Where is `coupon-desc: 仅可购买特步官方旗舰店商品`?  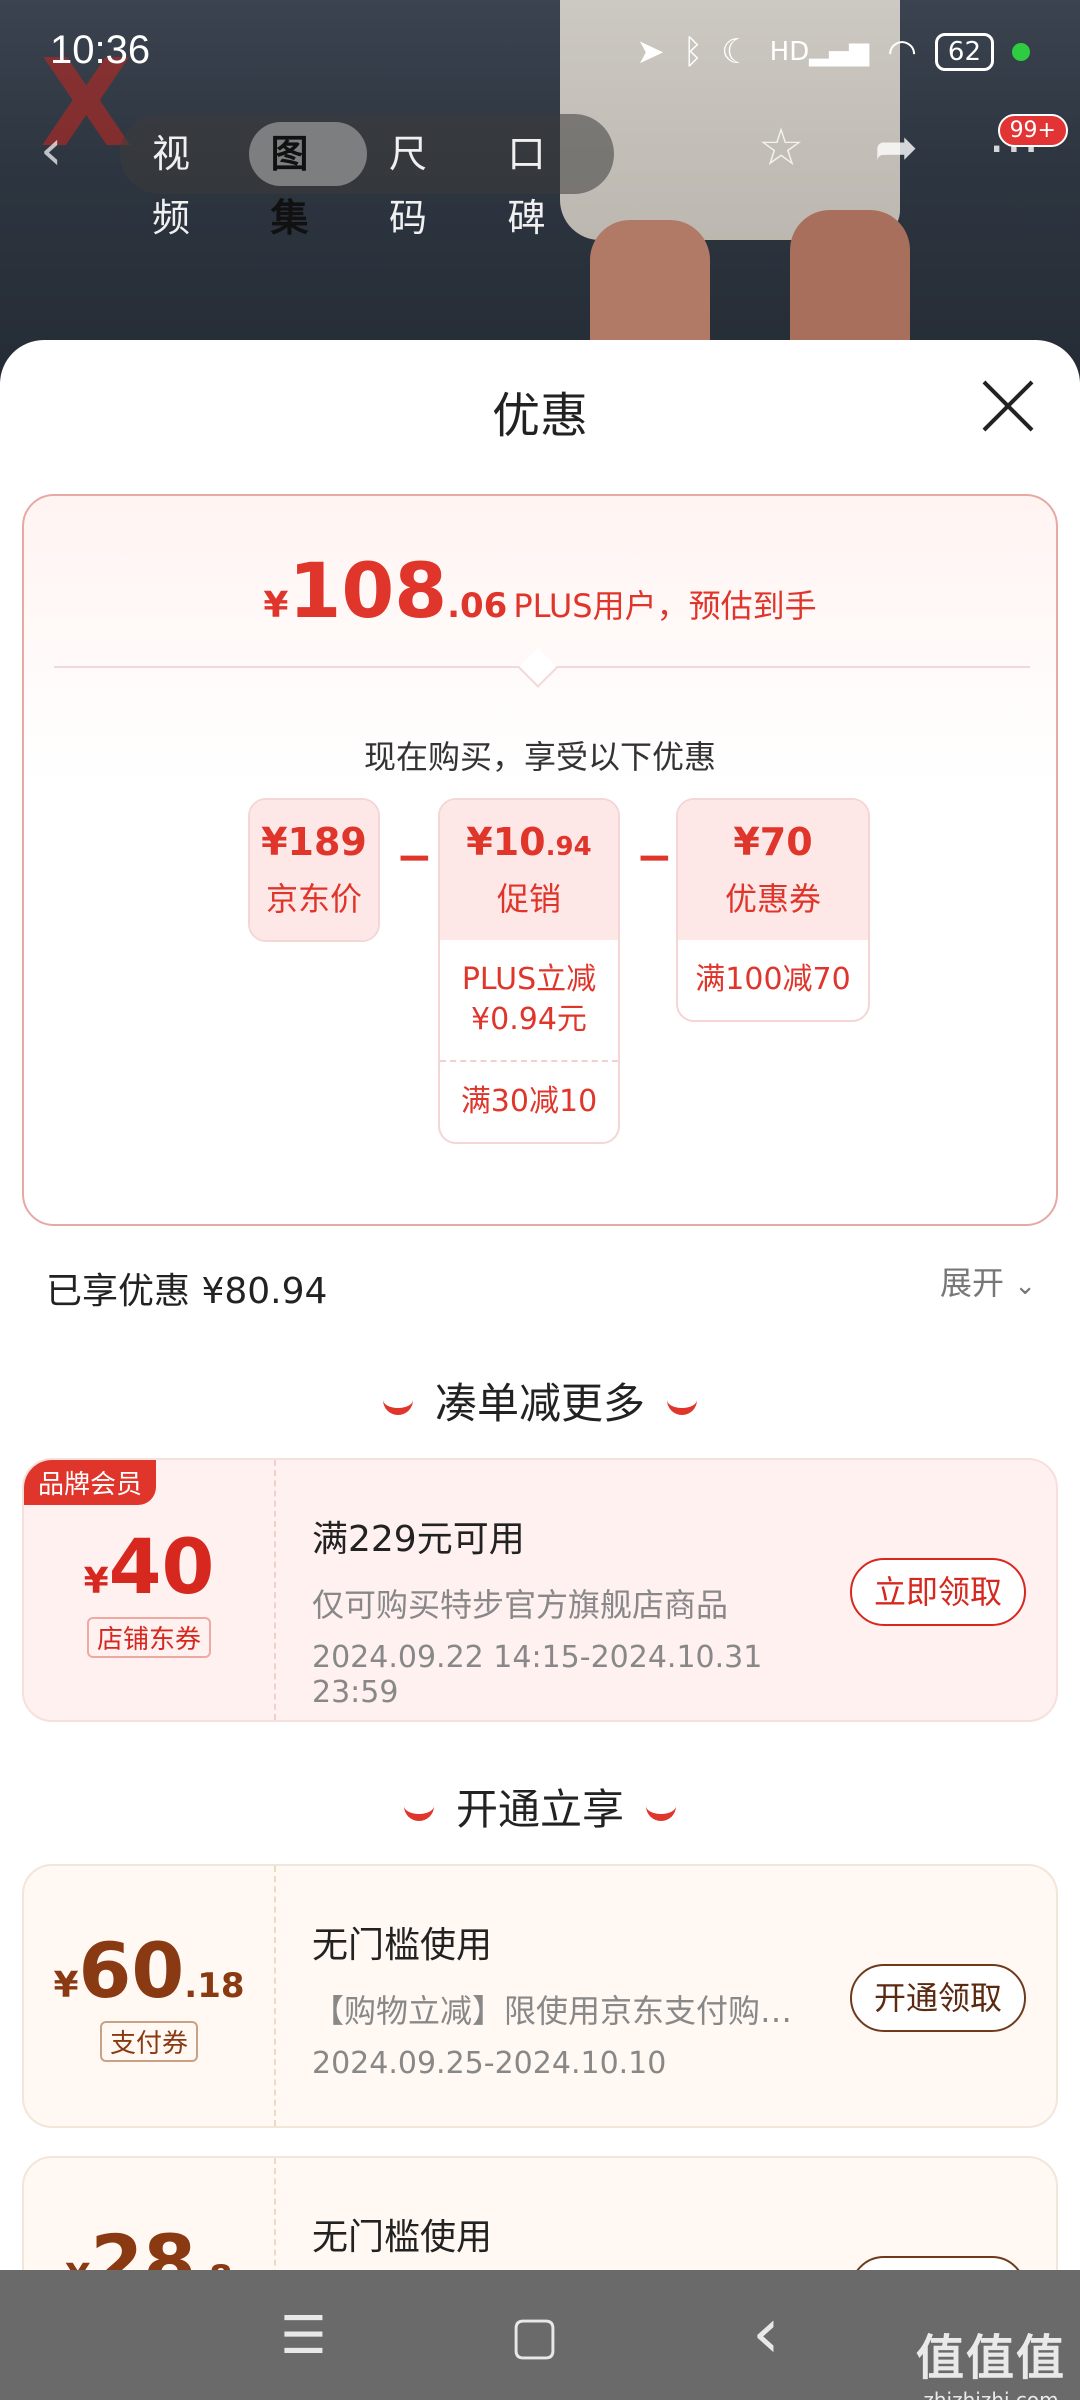
coupon-desc: 仅可购买特步官方旗舰店商品 is located at coordinates (520, 1605).